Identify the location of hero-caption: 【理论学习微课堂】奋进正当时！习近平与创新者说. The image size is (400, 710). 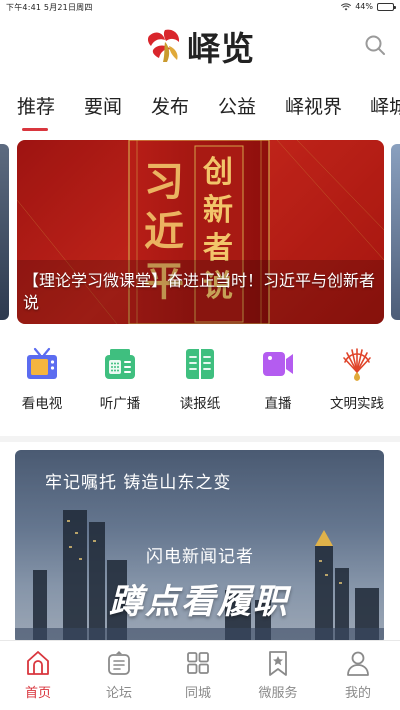
(199, 291).